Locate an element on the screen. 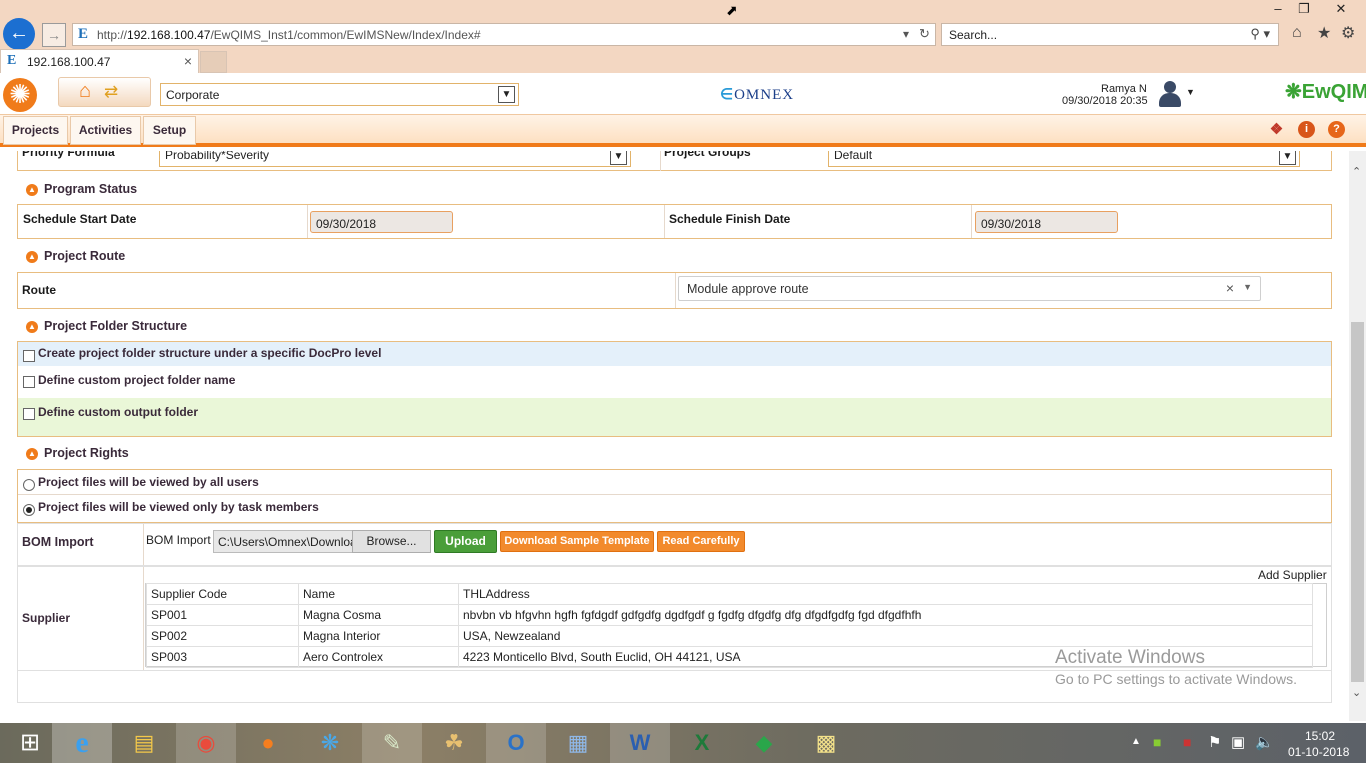  project-rights-header: ▲ Project Rights is located at coordinates (77, 453).